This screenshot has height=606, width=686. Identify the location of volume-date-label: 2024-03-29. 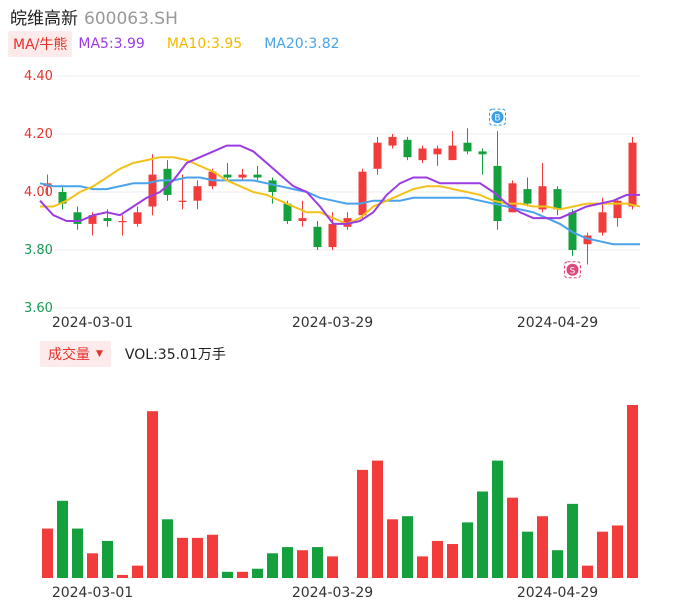
(332, 593).